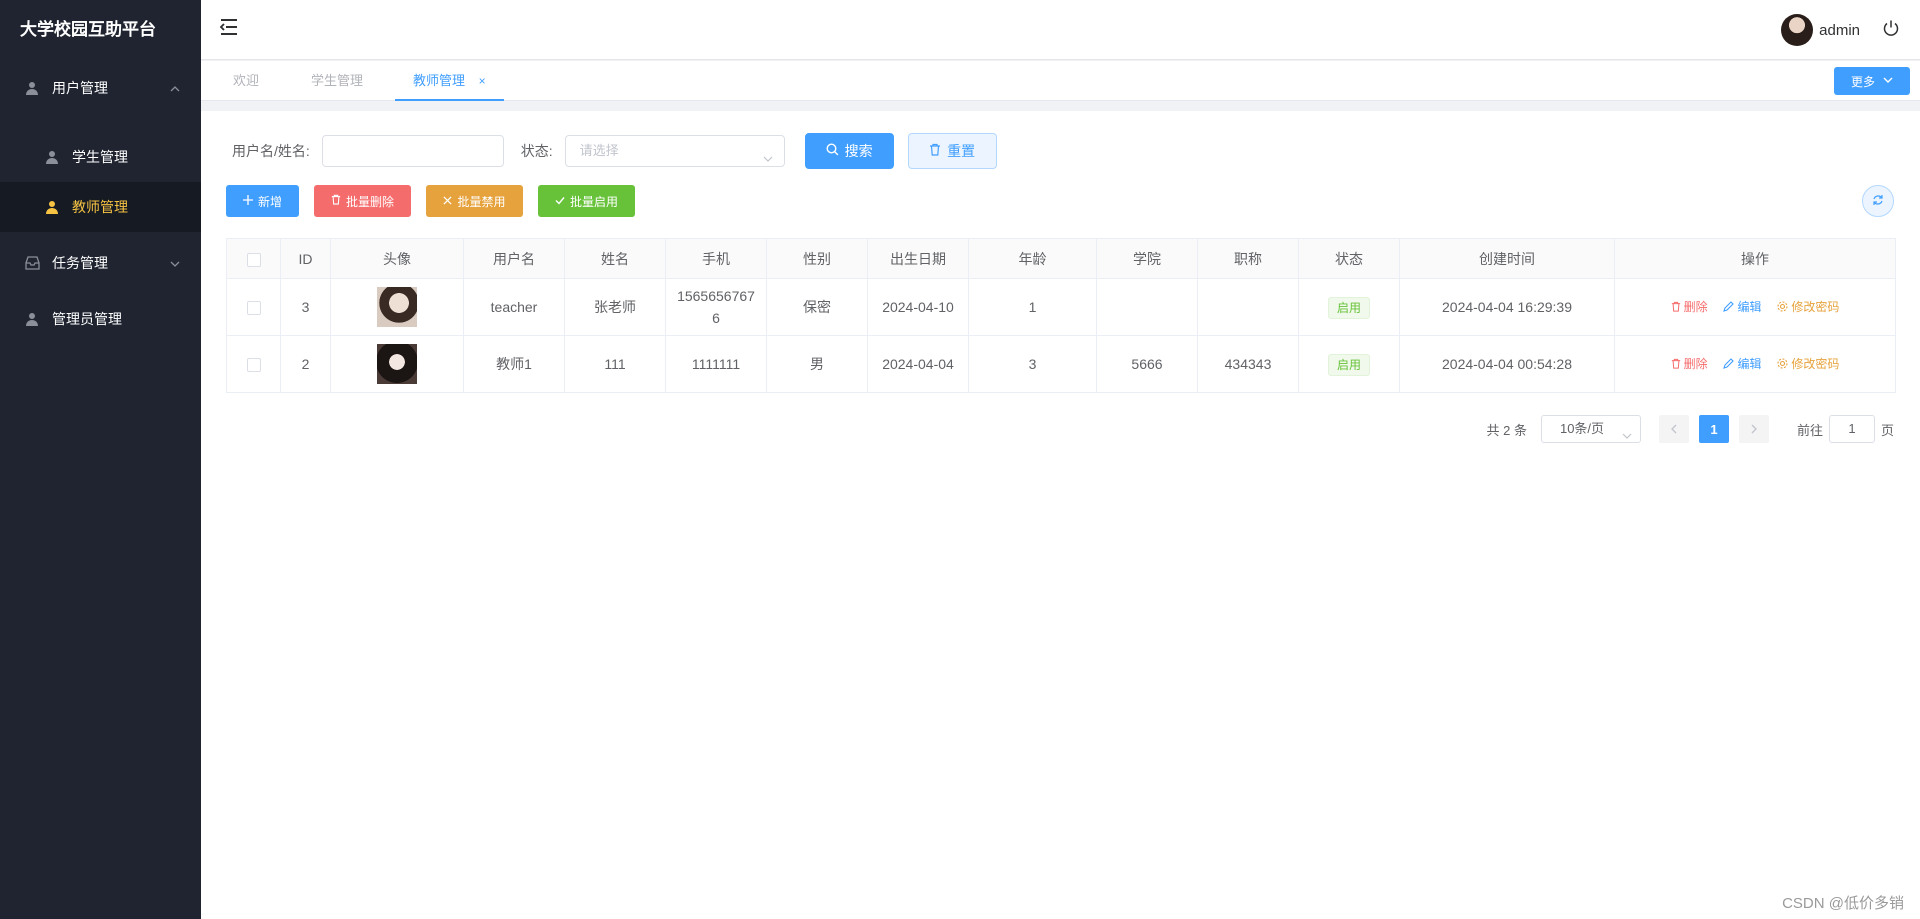  Describe the element at coordinates (362, 201) in the screenshot. I see `batch-delete-button: 批量删除` at that location.